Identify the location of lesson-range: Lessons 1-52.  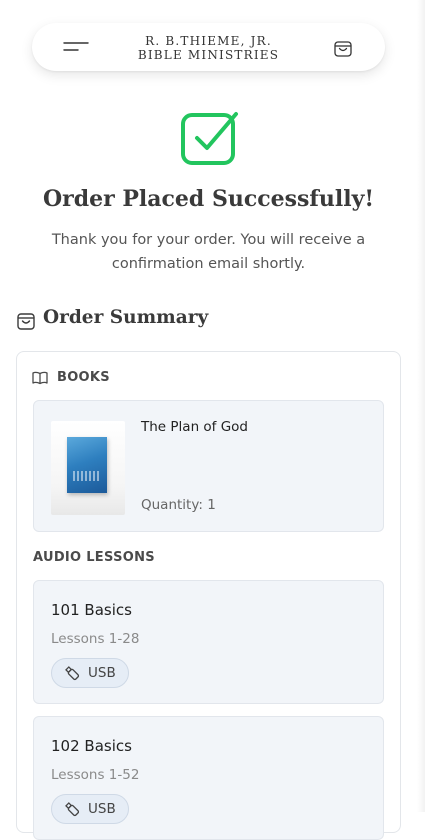
(95, 775).